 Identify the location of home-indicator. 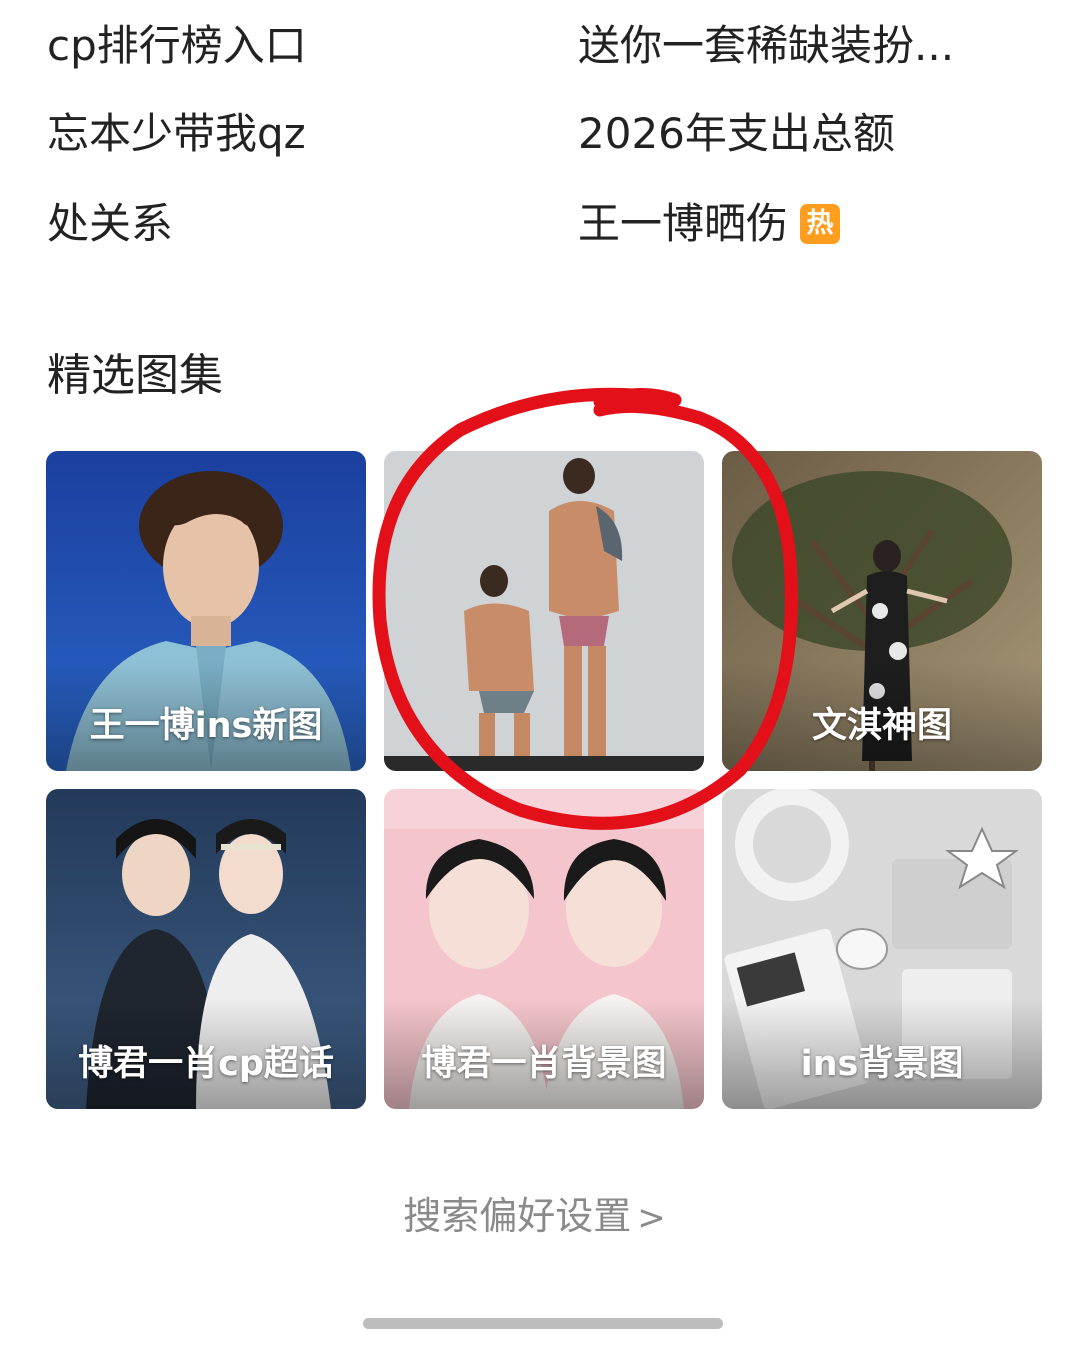
(543, 1323).